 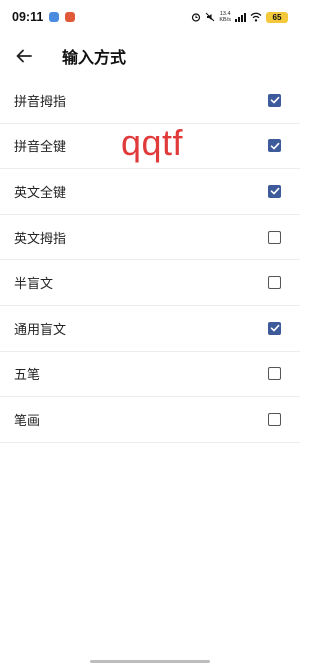 I want to click on cellular-signal-icon, so click(x=240, y=17).